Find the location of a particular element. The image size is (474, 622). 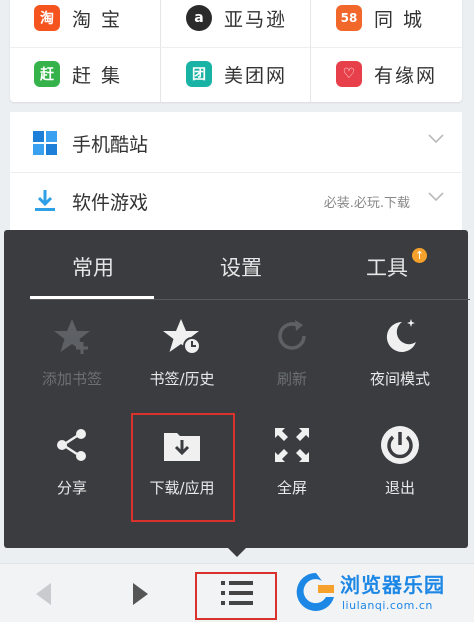

watermark-title: 浏览器乐园 is located at coordinates (392, 585).